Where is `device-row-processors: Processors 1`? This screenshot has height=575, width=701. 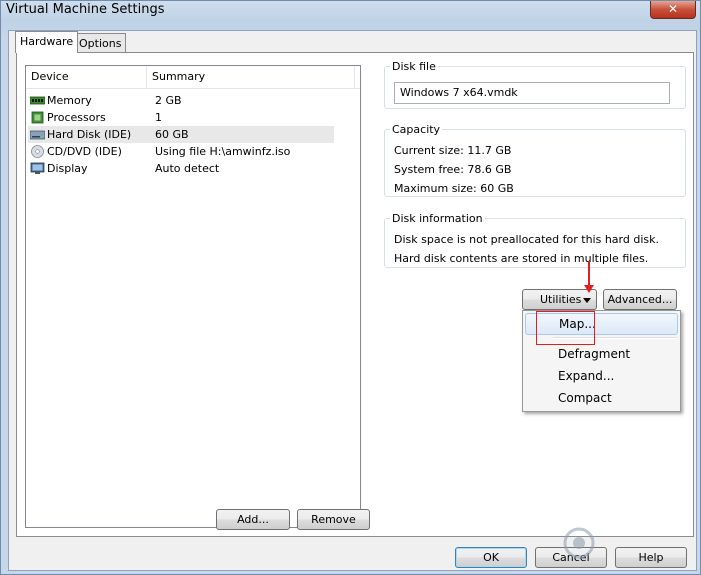
device-row-processors: Processors 1 is located at coordinates (181, 117).